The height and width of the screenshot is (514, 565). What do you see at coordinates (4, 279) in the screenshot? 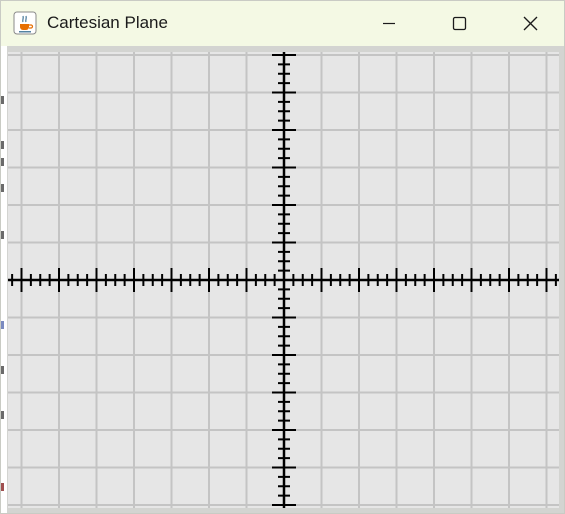
I see `background-window-edge` at bounding box center [4, 279].